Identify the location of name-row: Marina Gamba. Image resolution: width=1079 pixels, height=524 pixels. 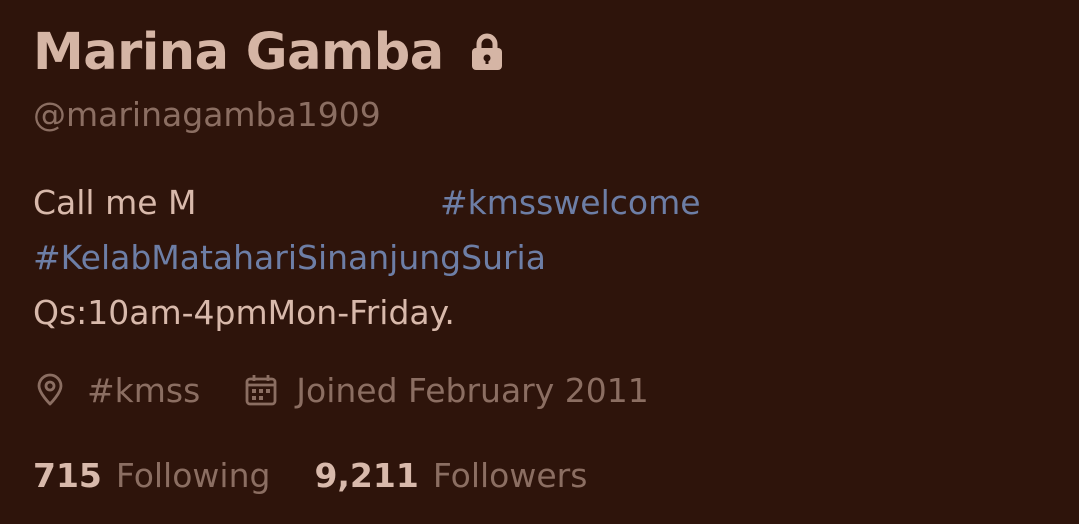
(268, 52).